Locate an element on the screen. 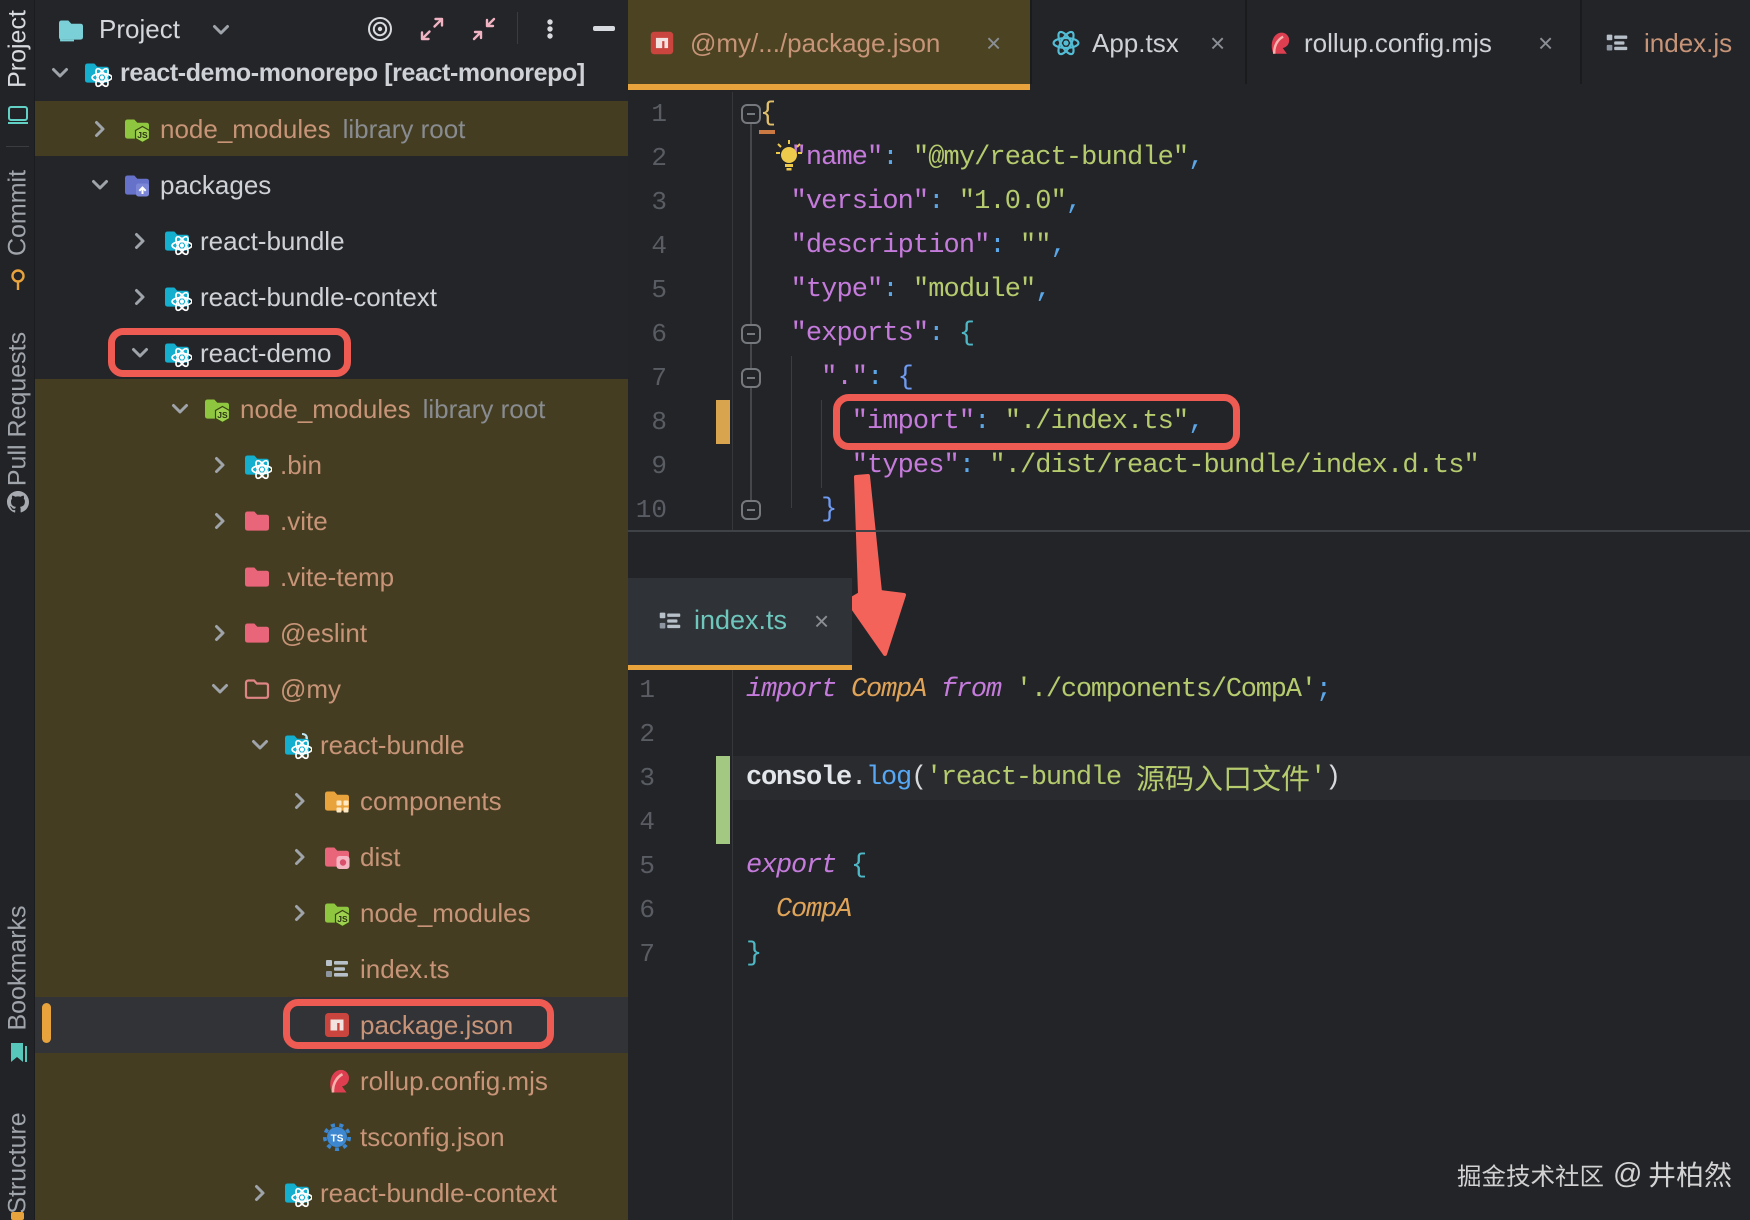 The height and width of the screenshot is (1220, 1750). svg-text: TS is located at coordinates (337, 1139).